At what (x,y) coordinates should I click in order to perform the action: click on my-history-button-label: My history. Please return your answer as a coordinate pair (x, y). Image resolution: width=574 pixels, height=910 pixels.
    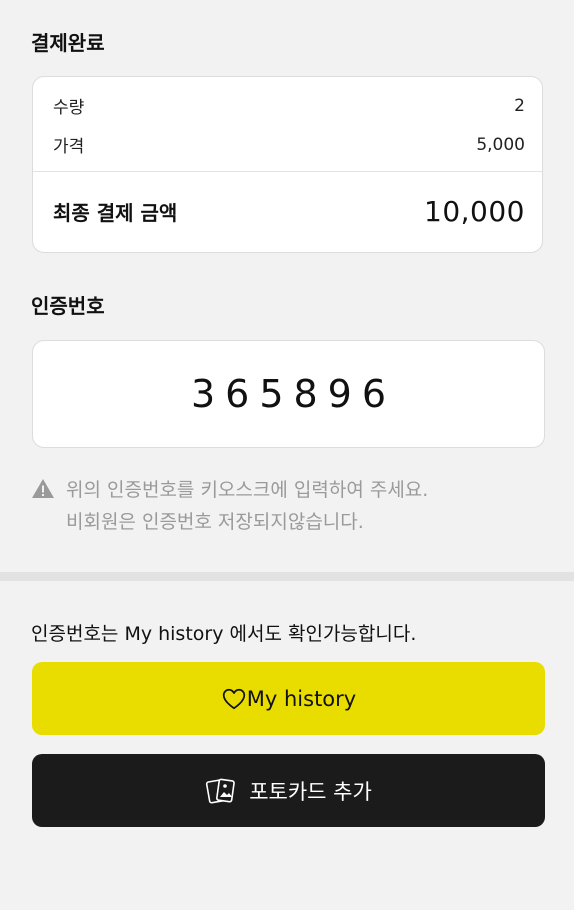
    Looking at the image, I should click on (301, 698).